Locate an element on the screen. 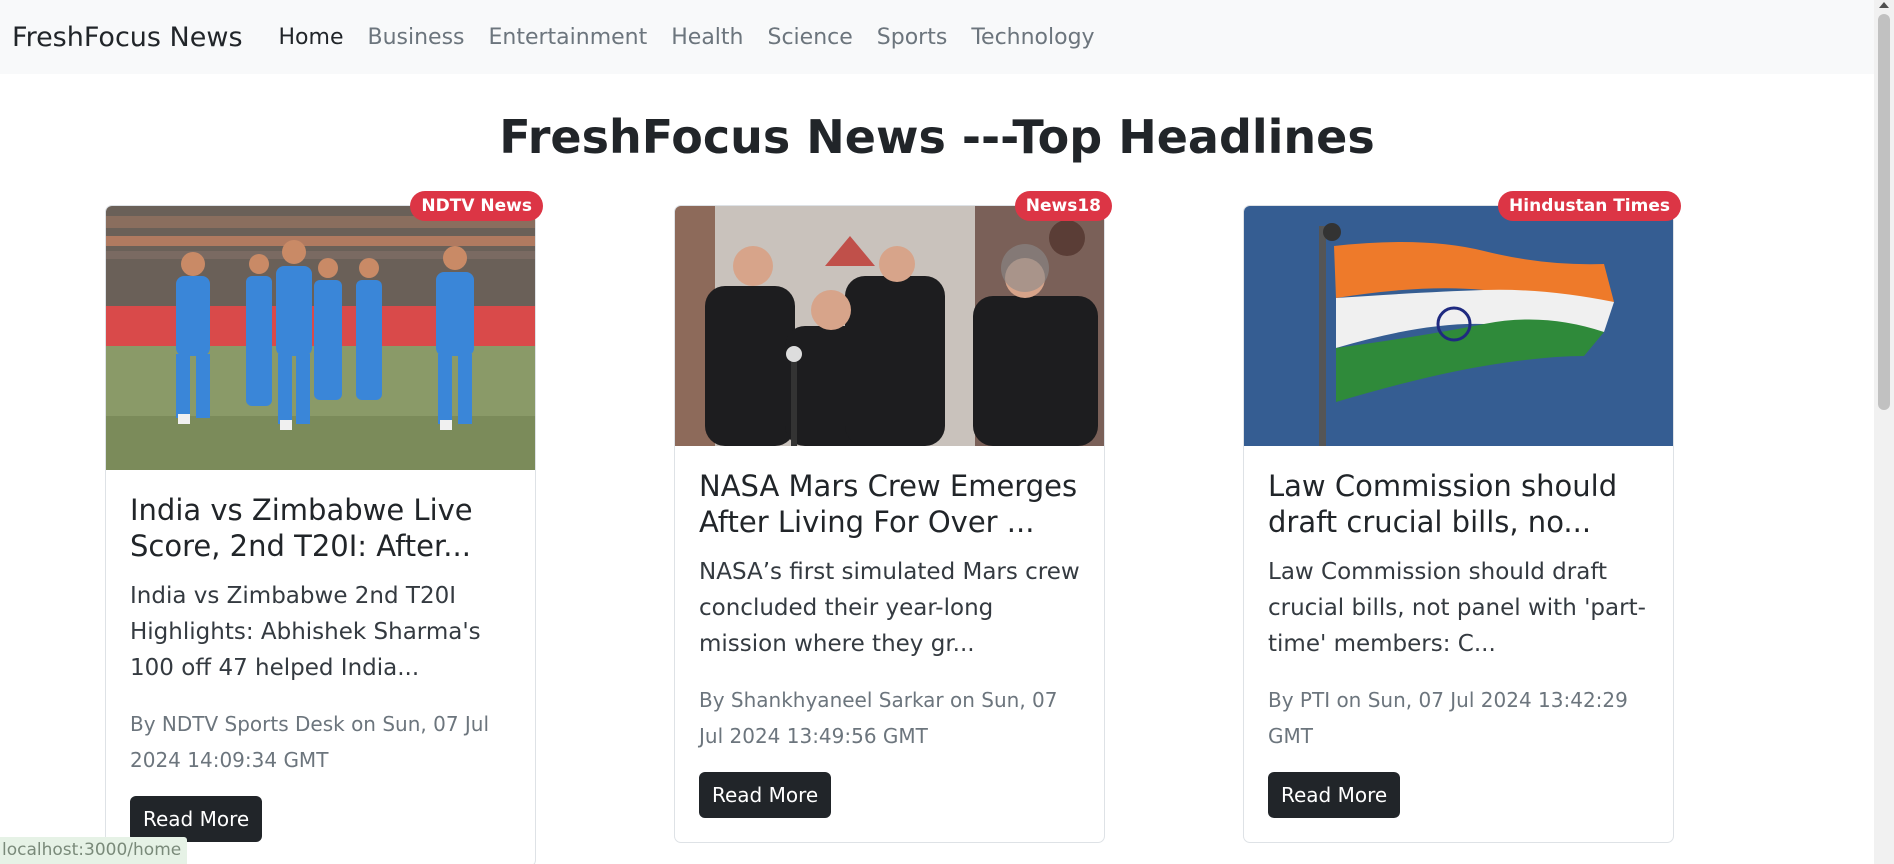 The height and width of the screenshot is (864, 1894). vertical-scrollbar is located at coordinates (1884, 432).